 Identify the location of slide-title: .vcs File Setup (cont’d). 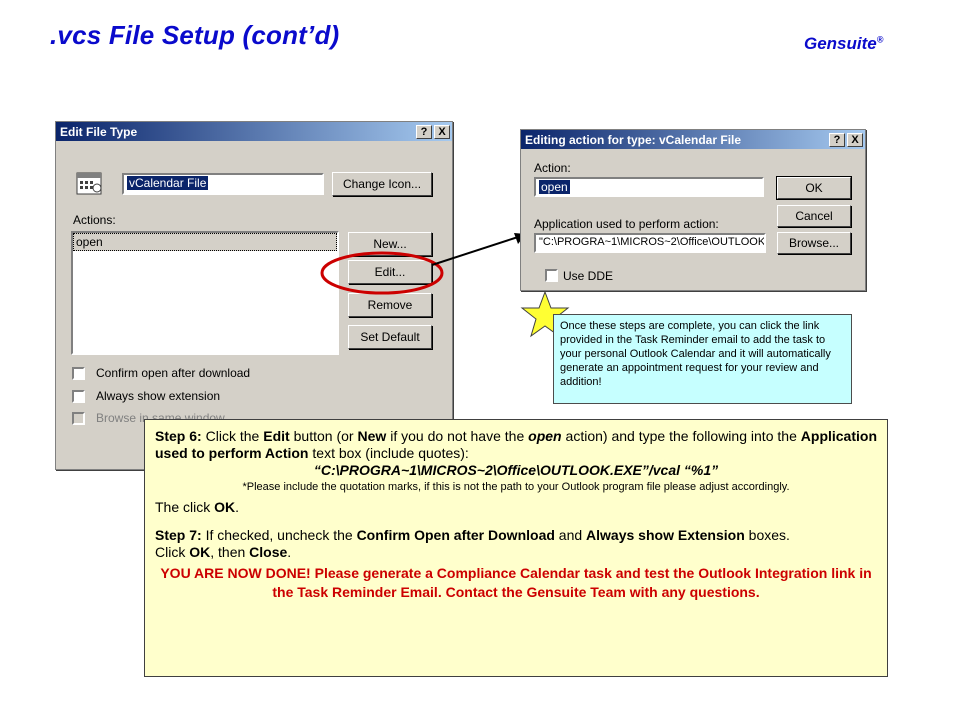
(195, 35).